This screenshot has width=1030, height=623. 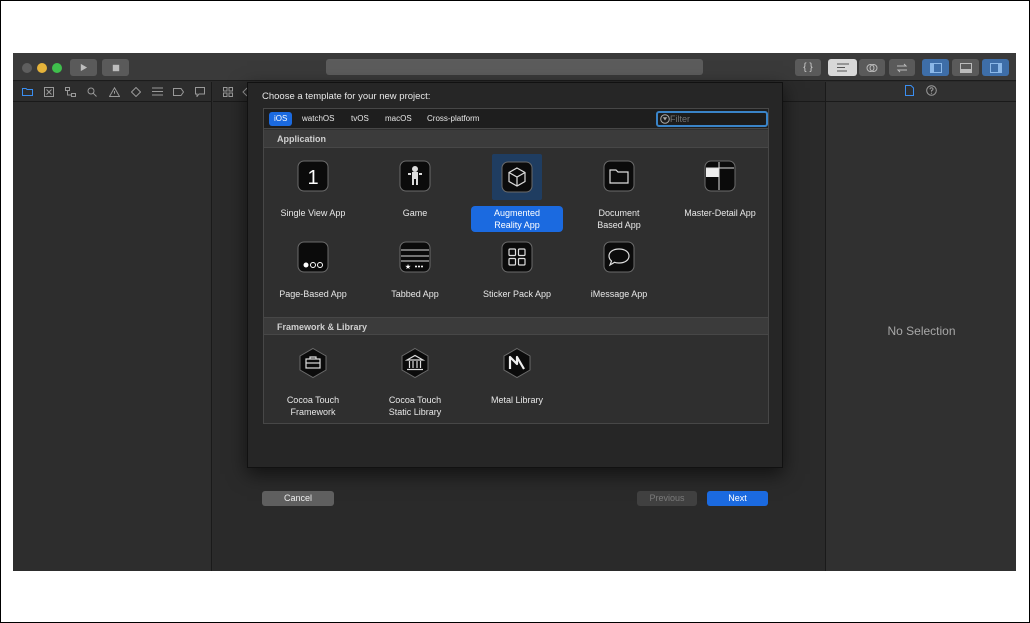 I want to click on template-page-based-app: Page-Based App, so click(x=313, y=277).